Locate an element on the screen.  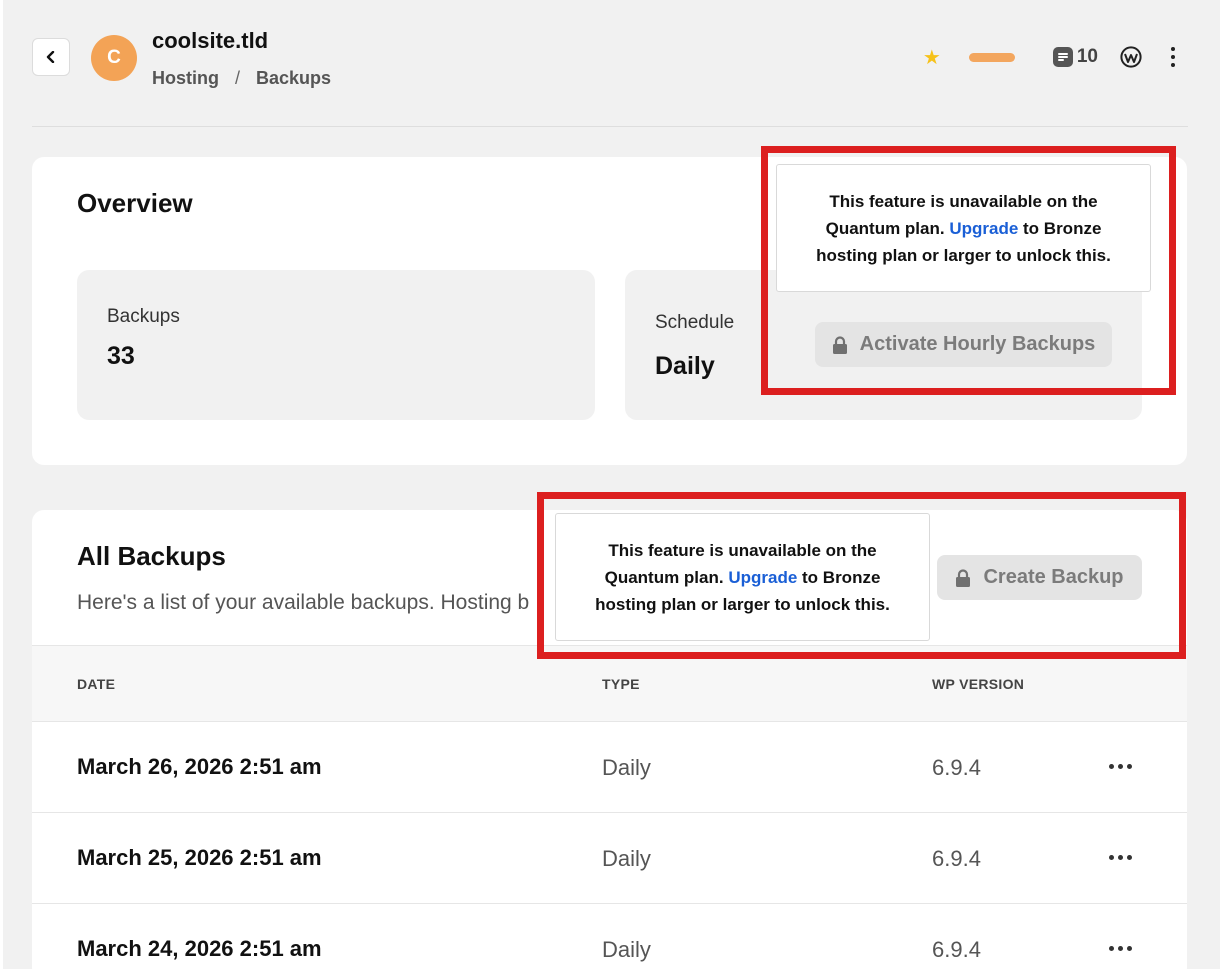
breadcrumb: Hosting / Backups is located at coordinates (241, 78).